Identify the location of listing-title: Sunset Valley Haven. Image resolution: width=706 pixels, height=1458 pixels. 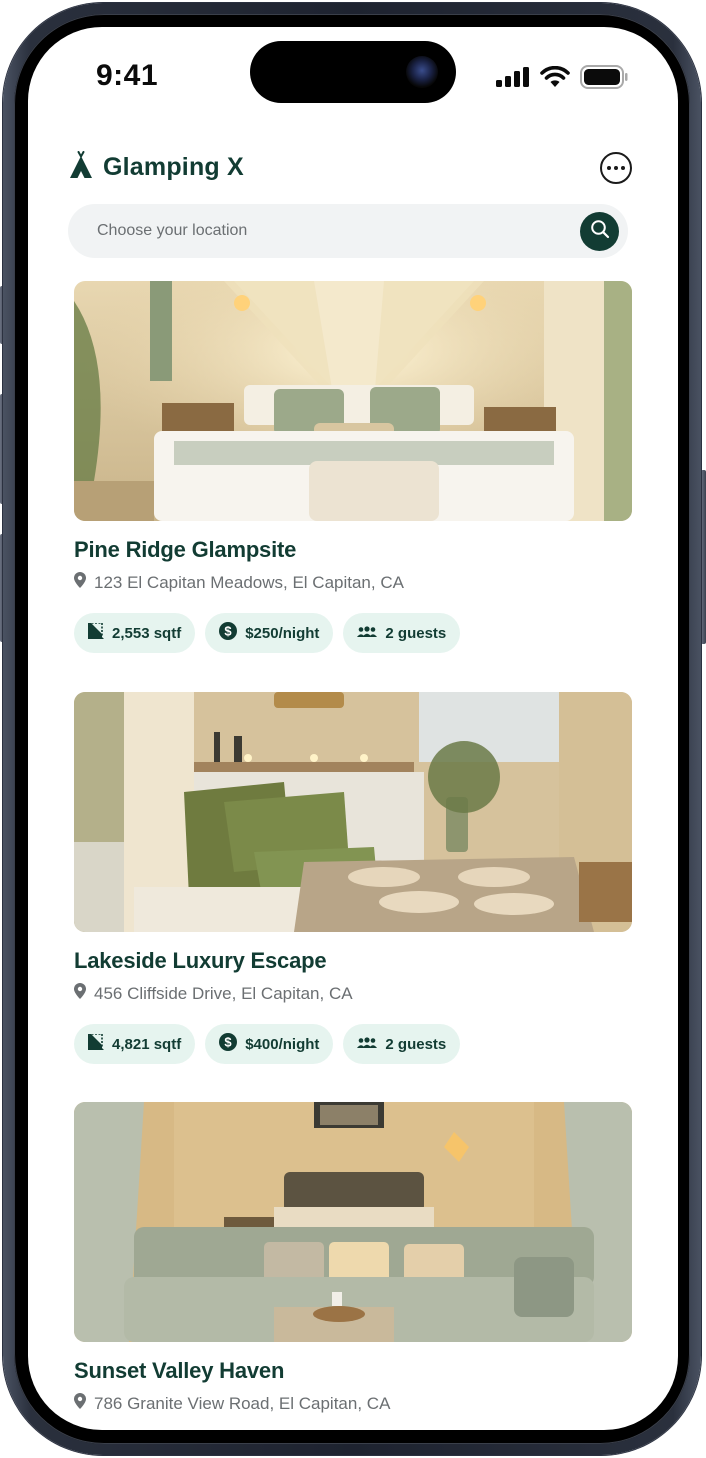
(353, 1371).